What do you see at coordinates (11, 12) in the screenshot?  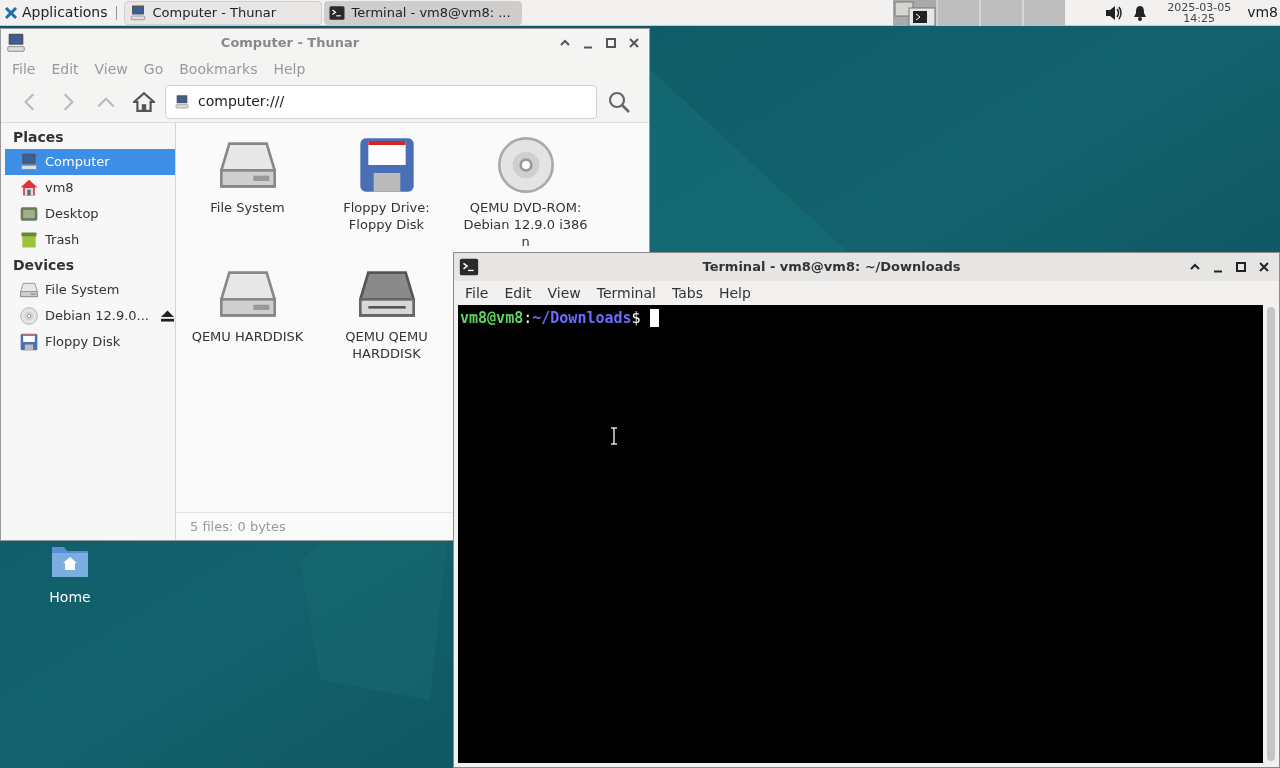 I see `x-logo-icon` at bounding box center [11, 12].